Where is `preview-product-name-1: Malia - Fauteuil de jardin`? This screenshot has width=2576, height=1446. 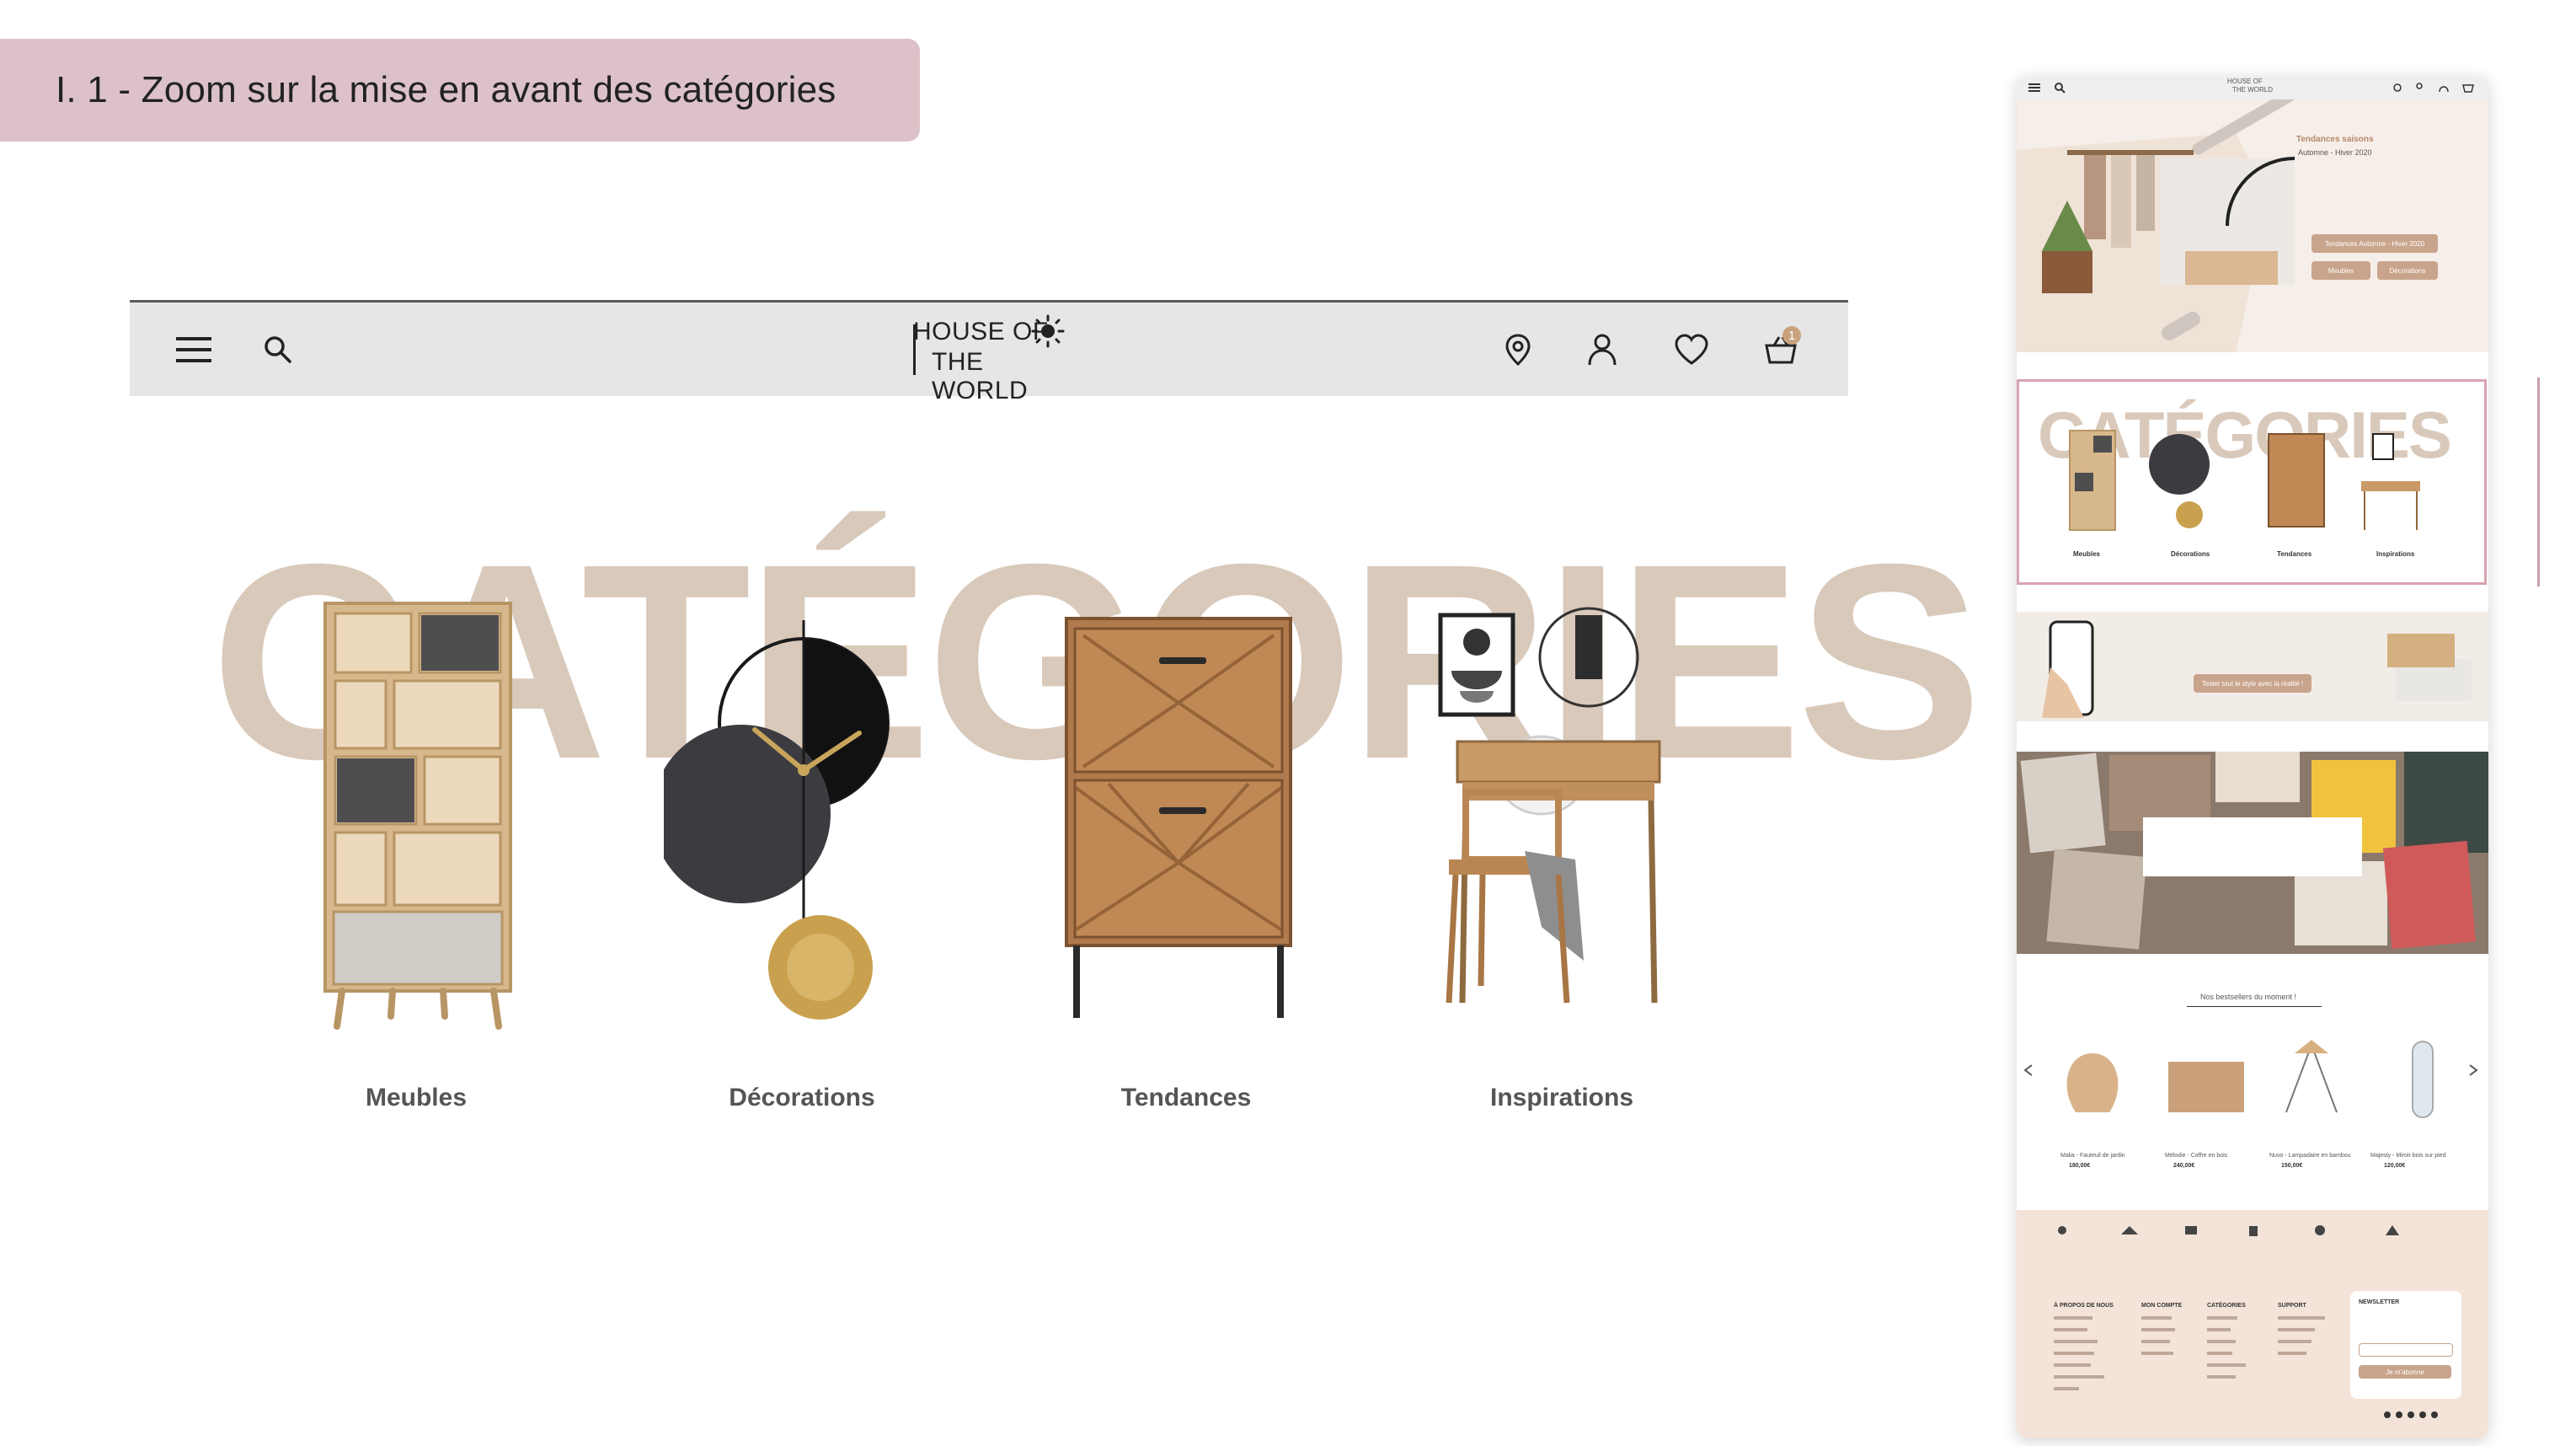
preview-product-name-1: Malia - Fauteuil de jardin is located at coordinates (2092, 1156).